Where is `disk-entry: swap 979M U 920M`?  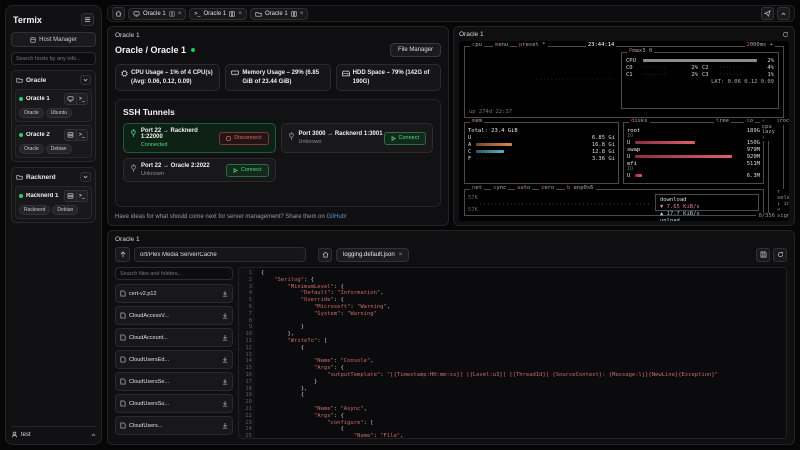 disk-entry: swap 979M U 920M is located at coordinates (693, 153).